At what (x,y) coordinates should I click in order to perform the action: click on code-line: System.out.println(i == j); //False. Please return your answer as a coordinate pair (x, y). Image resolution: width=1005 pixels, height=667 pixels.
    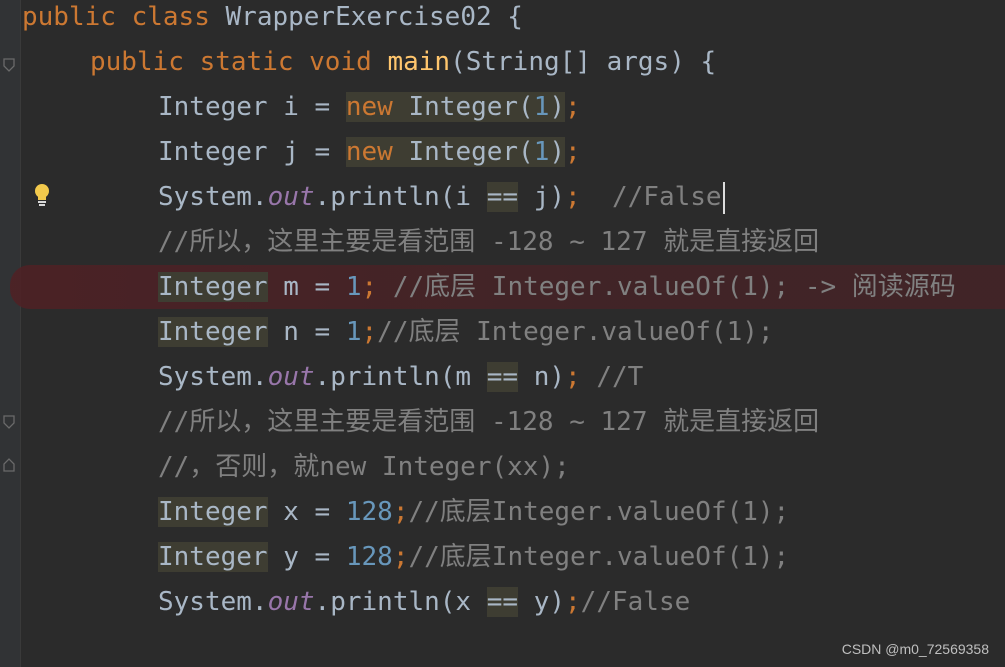
    Looking at the image, I should click on (441, 197).